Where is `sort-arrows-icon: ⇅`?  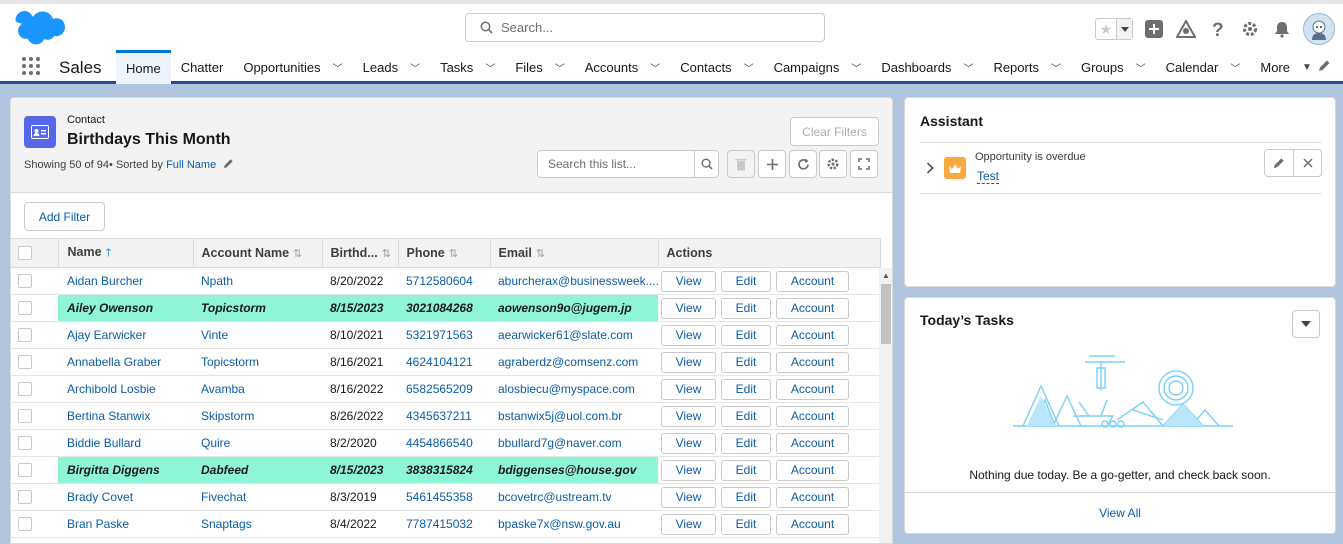 sort-arrows-icon: ⇅ is located at coordinates (297, 254).